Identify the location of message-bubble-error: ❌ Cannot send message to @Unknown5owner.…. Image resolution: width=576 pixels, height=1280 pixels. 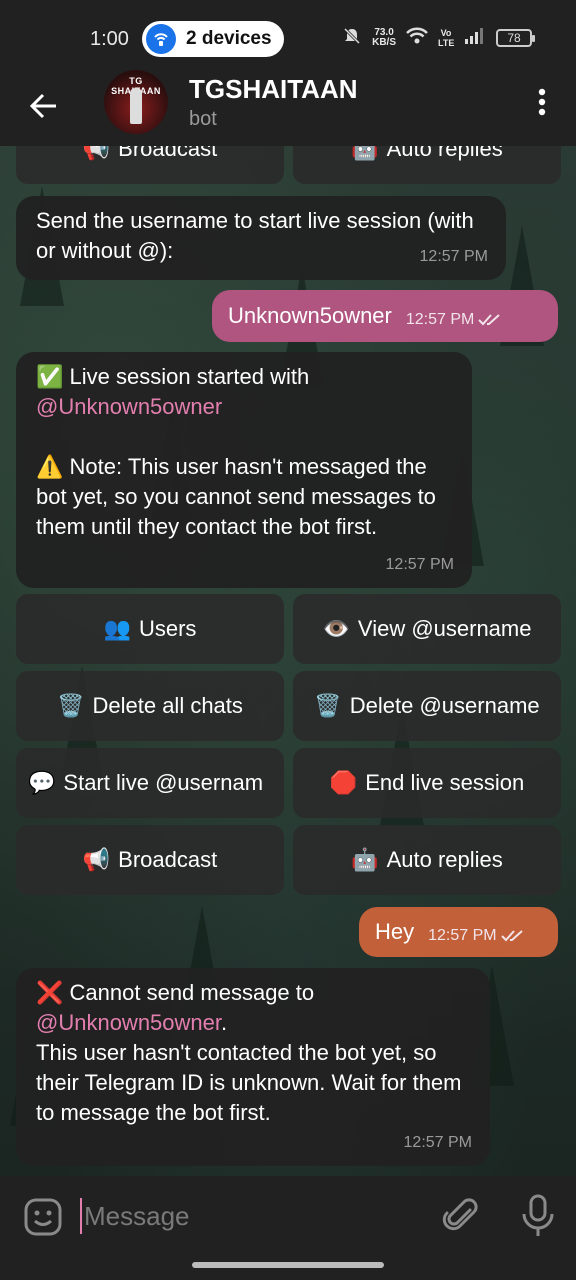
(253, 1067).